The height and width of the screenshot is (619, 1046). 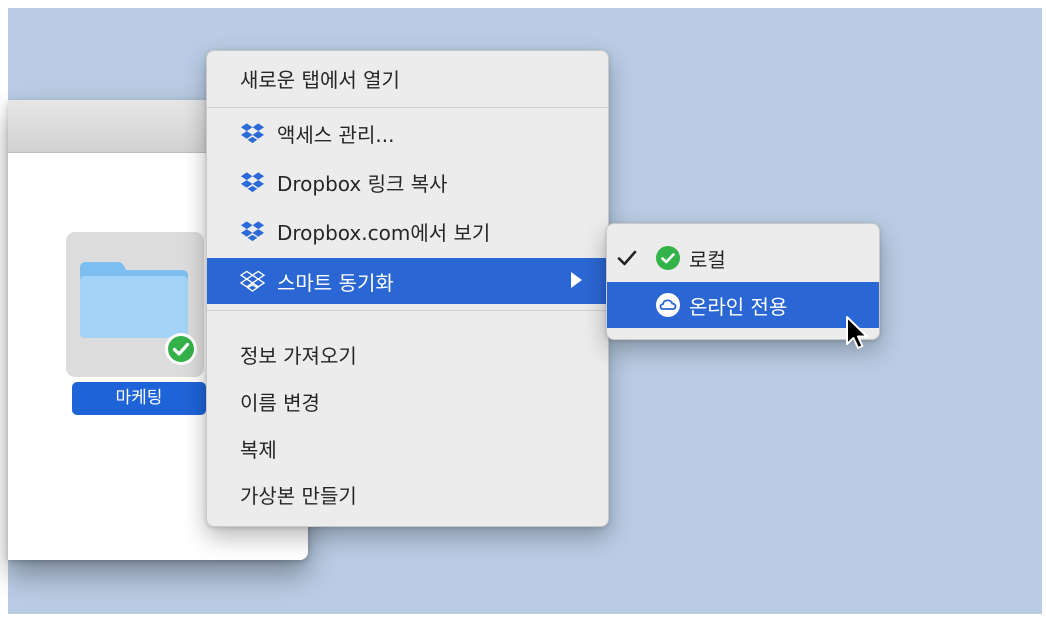 I want to click on submenu-item-local: 로컬, so click(x=743, y=258).